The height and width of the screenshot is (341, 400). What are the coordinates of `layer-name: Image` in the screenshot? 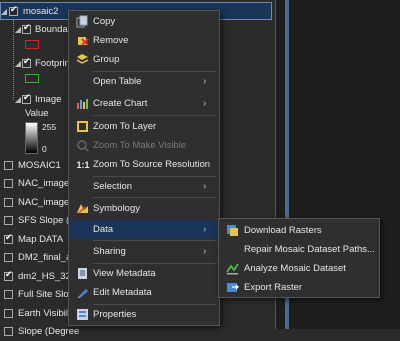 It's located at (48, 99).